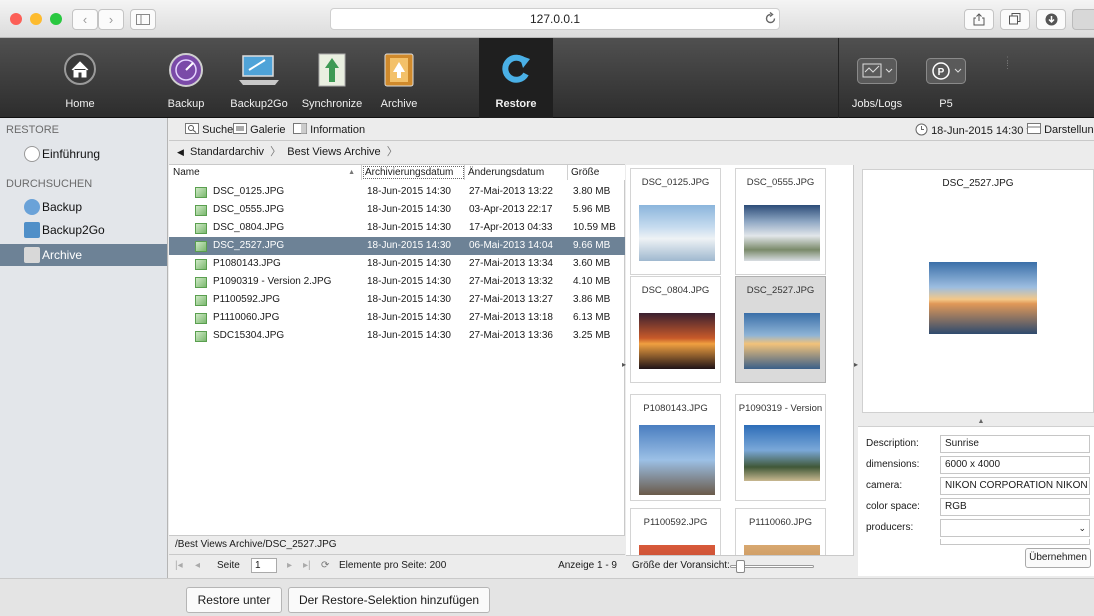  I want to click on apply-button: Übernehmen, so click(1058, 558).